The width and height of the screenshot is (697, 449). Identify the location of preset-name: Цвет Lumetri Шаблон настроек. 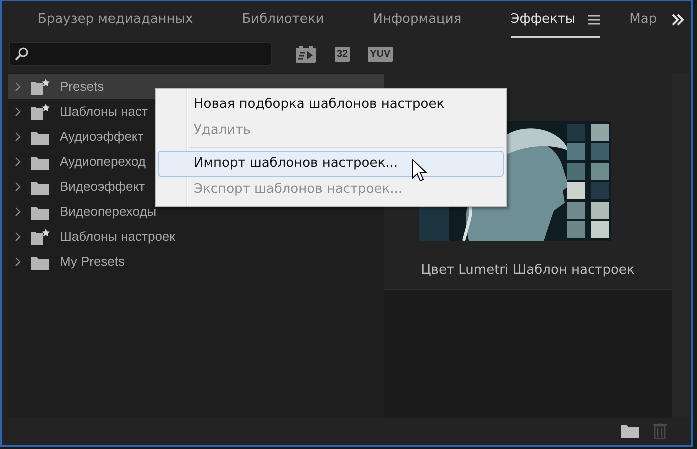
(528, 270).